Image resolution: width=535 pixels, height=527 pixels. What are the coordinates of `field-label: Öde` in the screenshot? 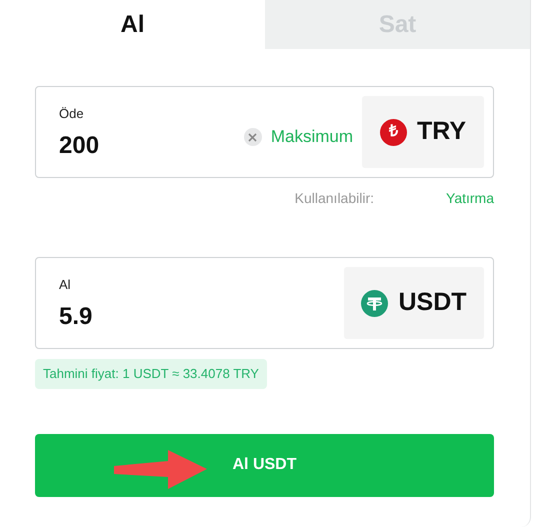 It's located at (72, 113).